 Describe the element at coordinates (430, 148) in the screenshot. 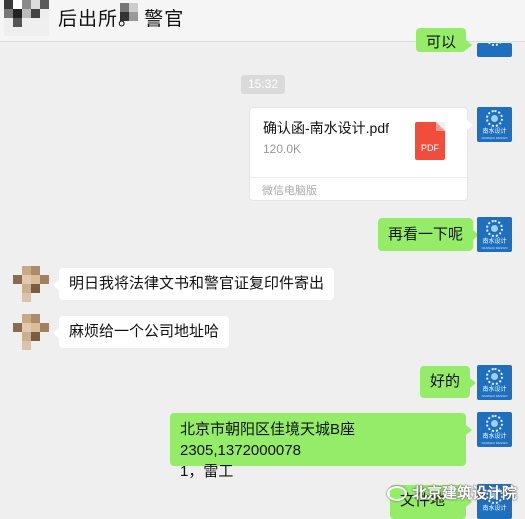

I see `pdf-type-label: PDF` at that location.